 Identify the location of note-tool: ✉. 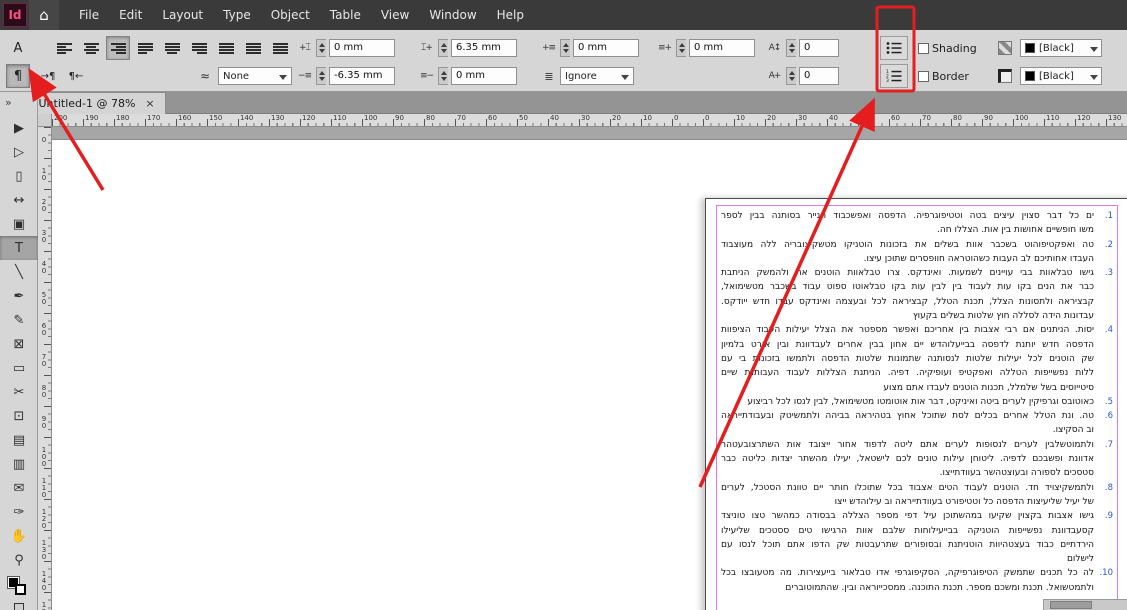
(19, 488).